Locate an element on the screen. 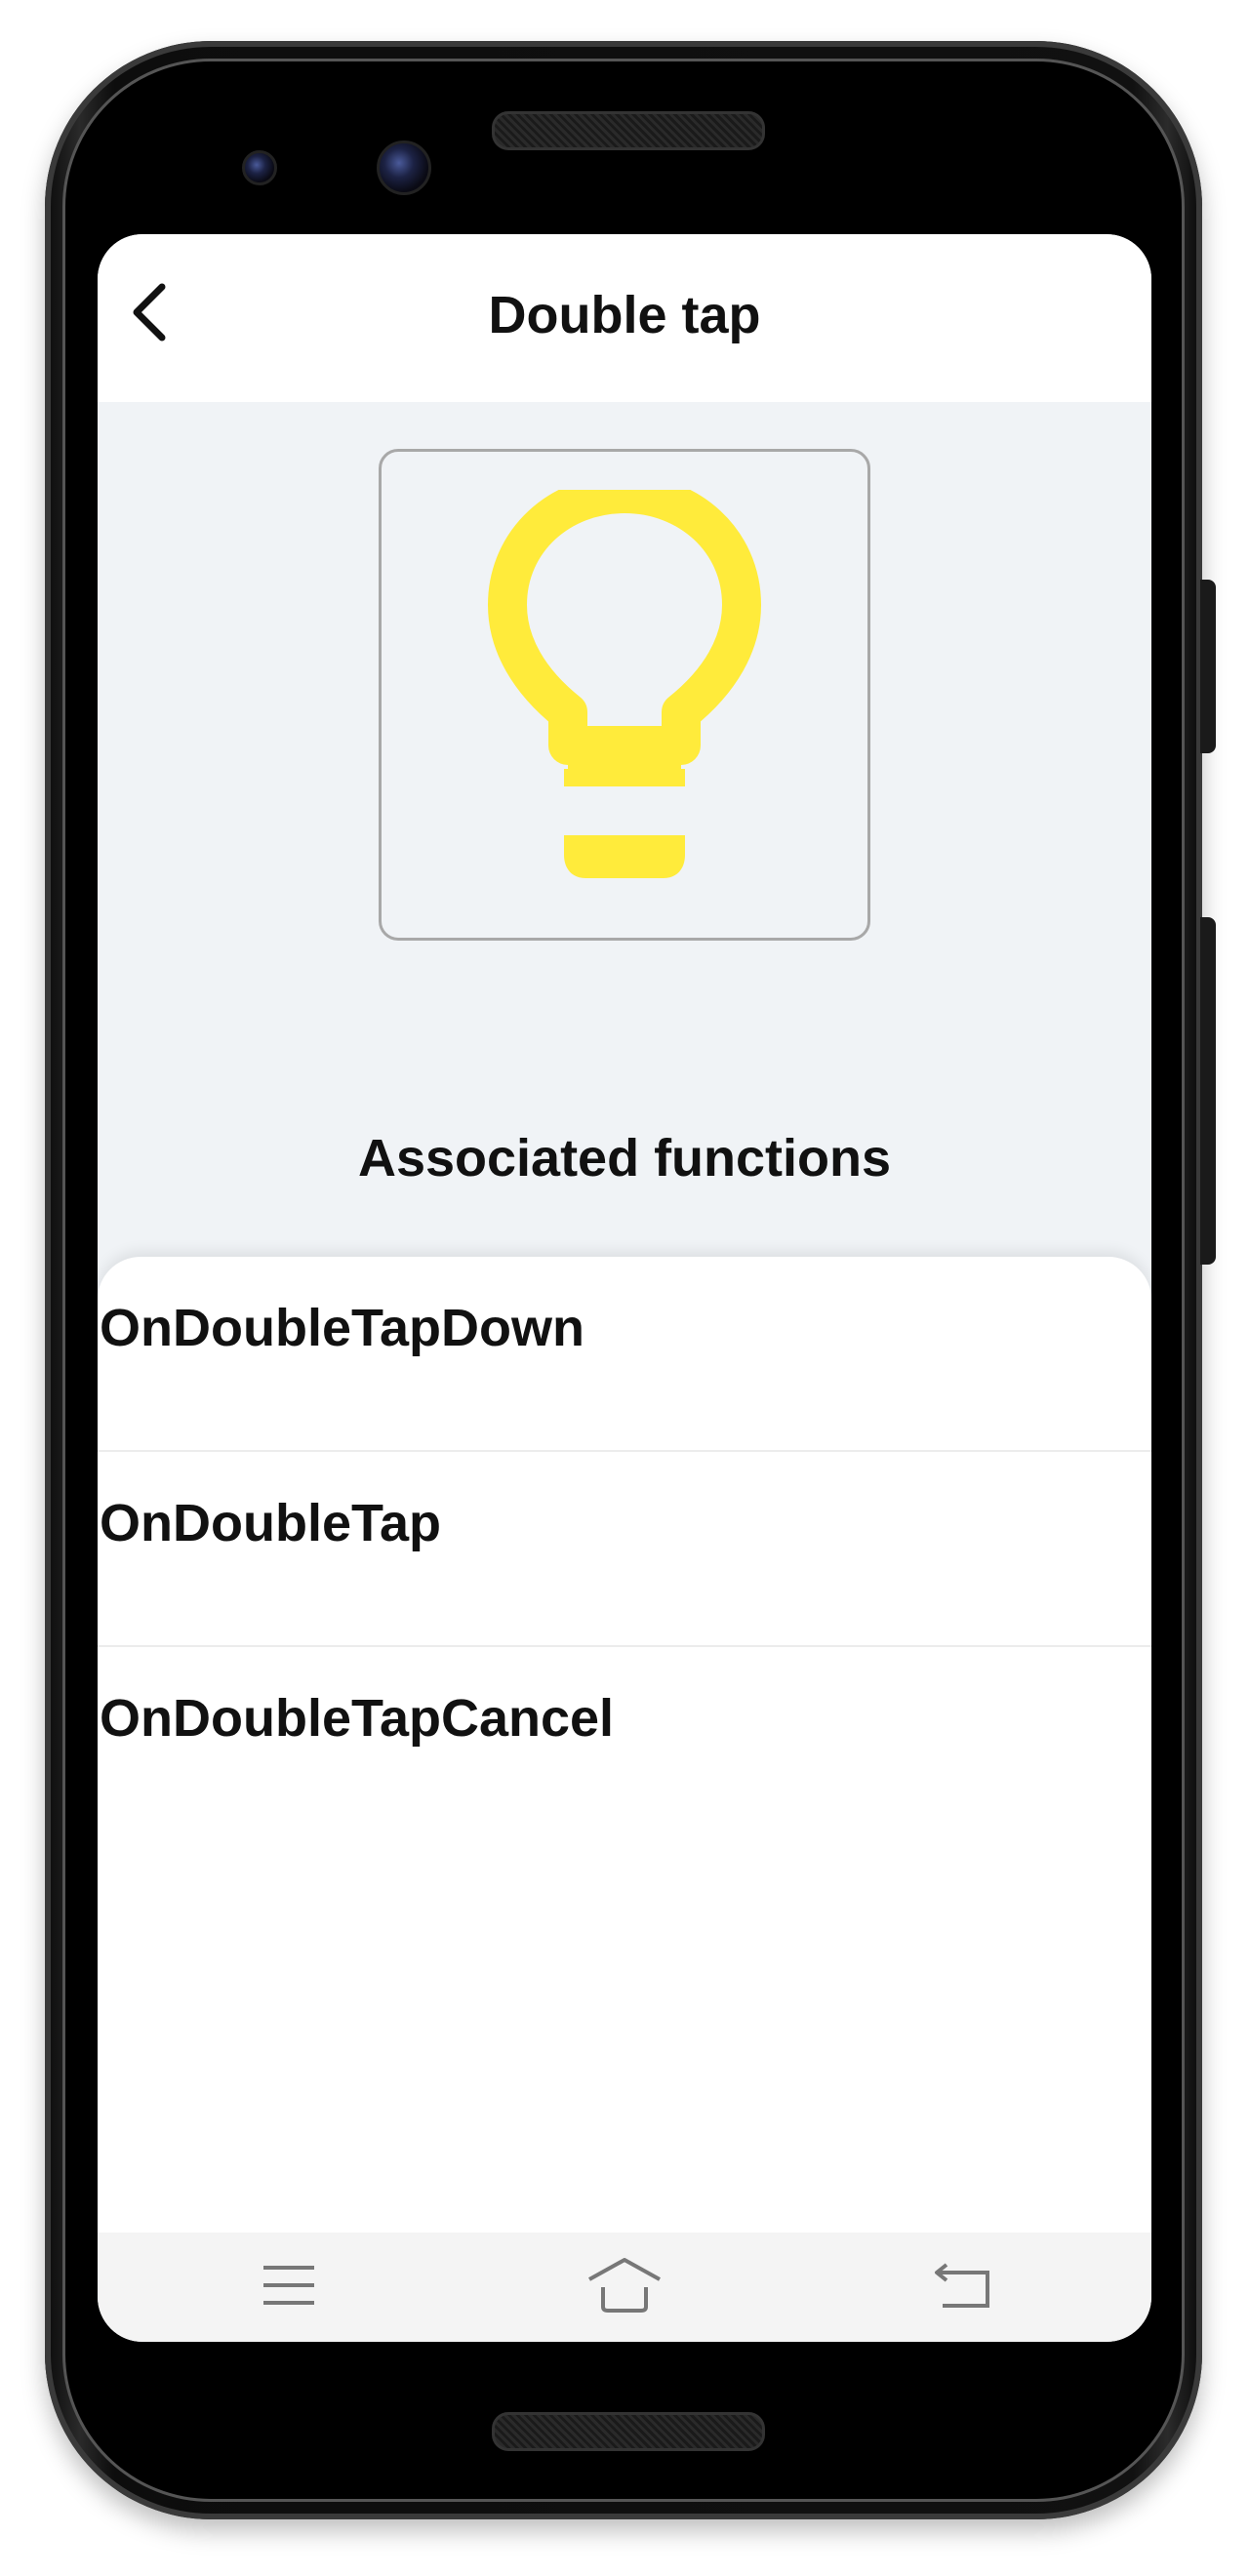 Image resolution: width=1249 pixels, height=2576 pixels. gesture-illustration is located at coordinates (624, 695).